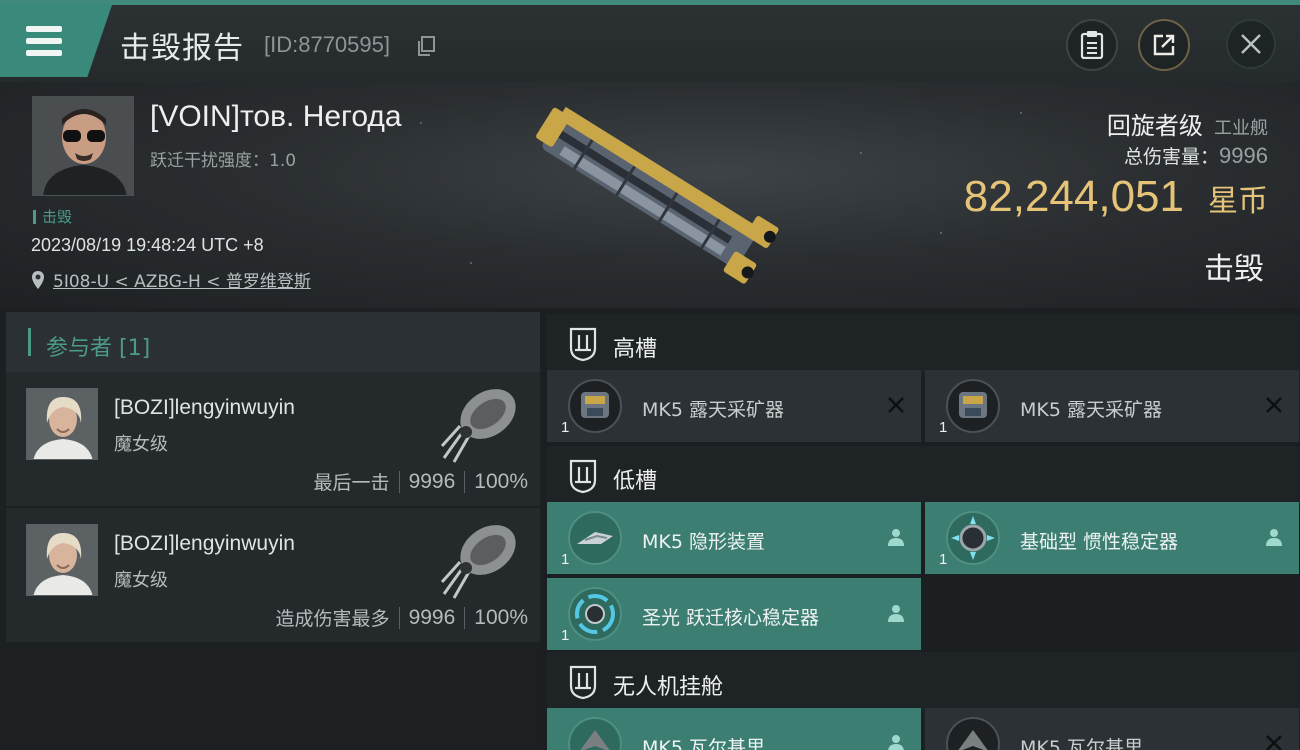 The height and width of the screenshot is (750, 1300). I want to click on victim-name: [VOIN]тов. Негода, so click(276, 117).